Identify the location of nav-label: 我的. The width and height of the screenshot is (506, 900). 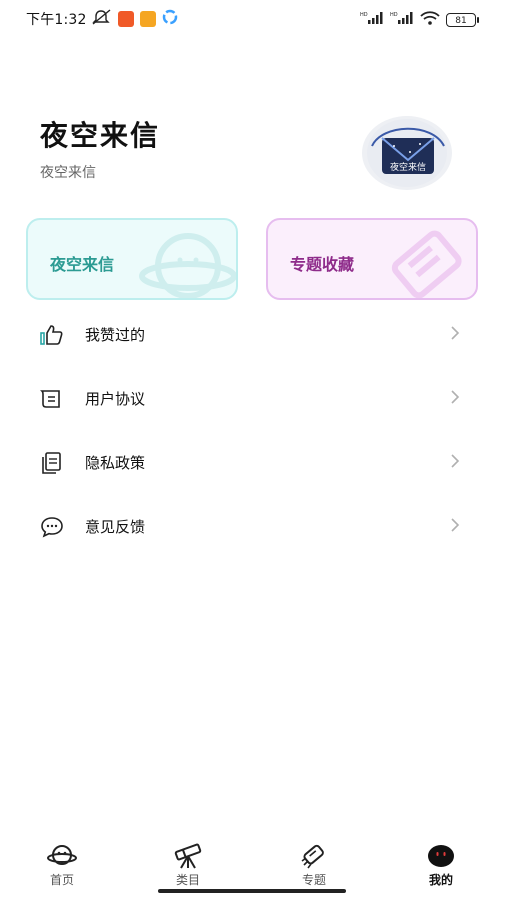
(440, 880).